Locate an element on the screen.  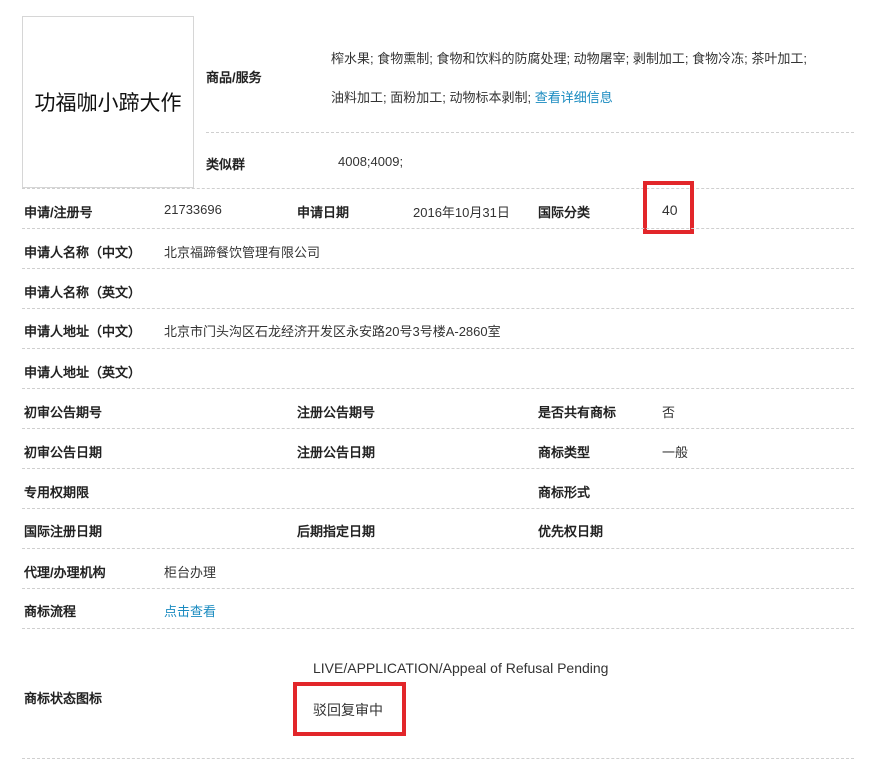
applicant-cn-label: 申请人名称（中文） is located at coordinates (83, 252).